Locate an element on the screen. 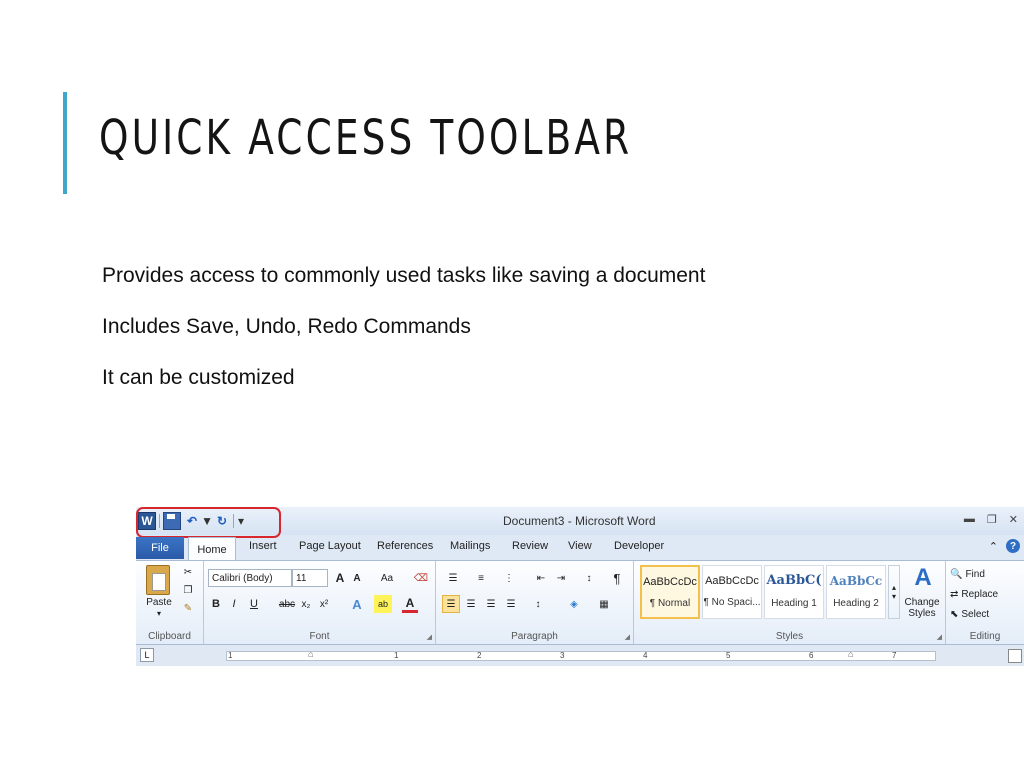 Image resolution: width=1024 pixels, height=768 pixels. decrease-indent-icon: ⇤ is located at coordinates (541, 578).